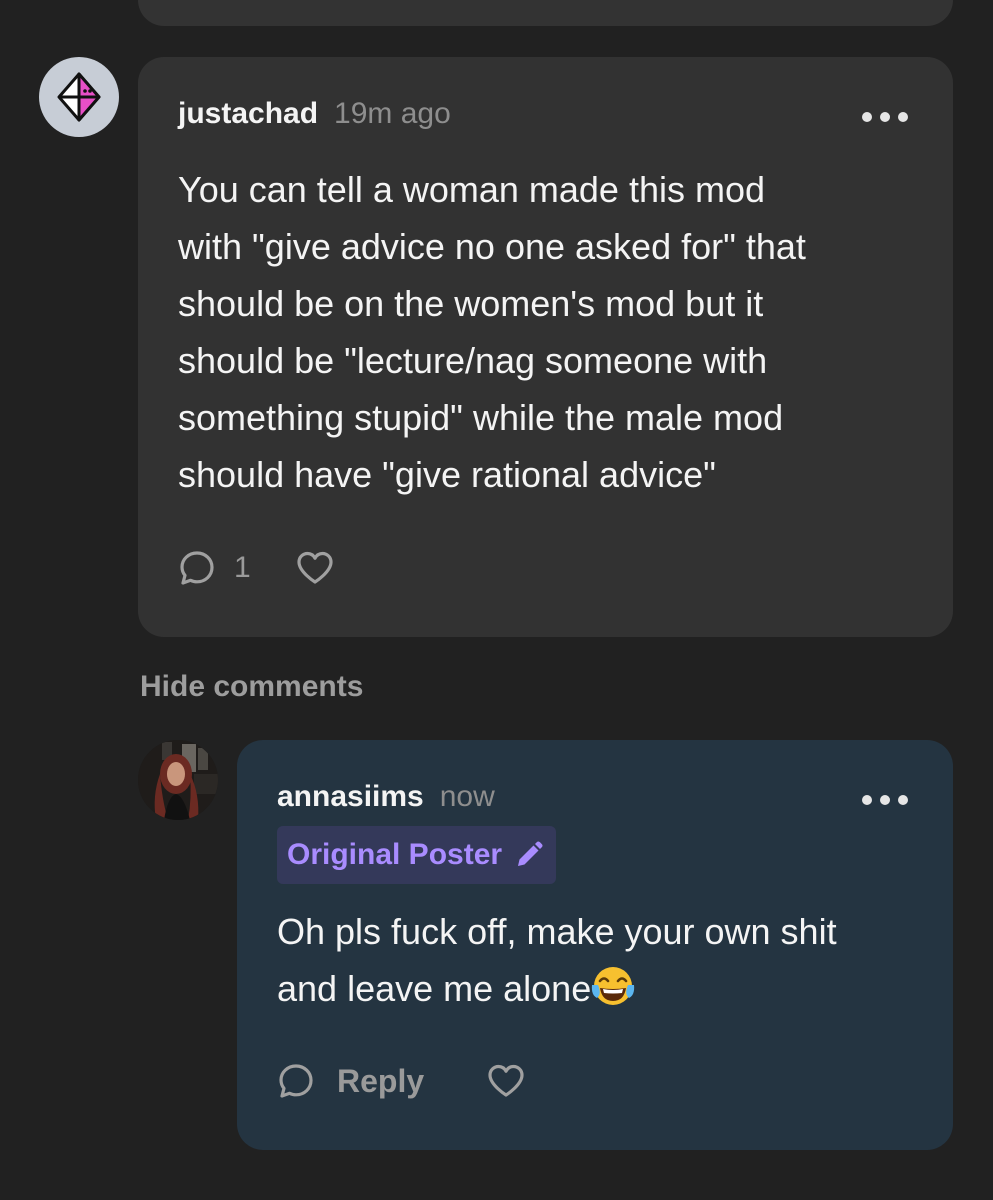 Image resolution: width=993 pixels, height=1200 pixels. I want to click on username: annasiims, so click(350, 797).